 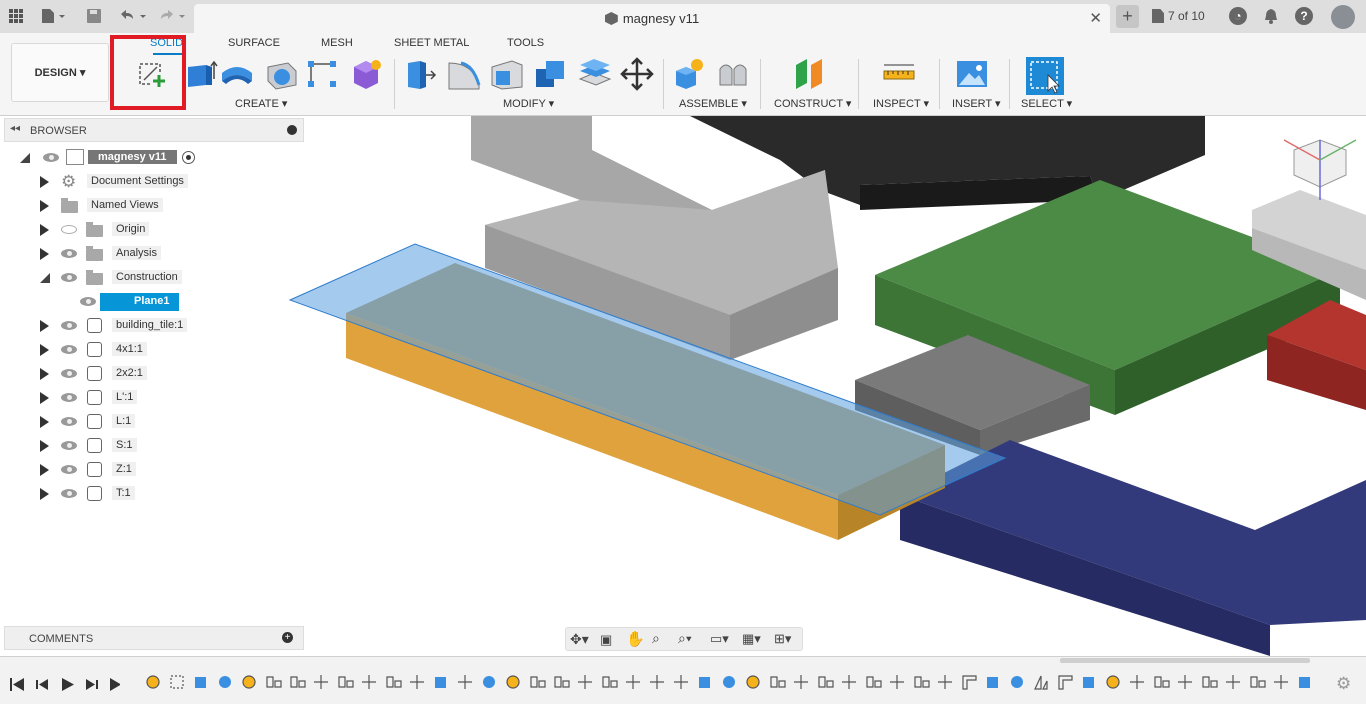 I want to click on tree-item-s: S:1, so click(x=118, y=446).